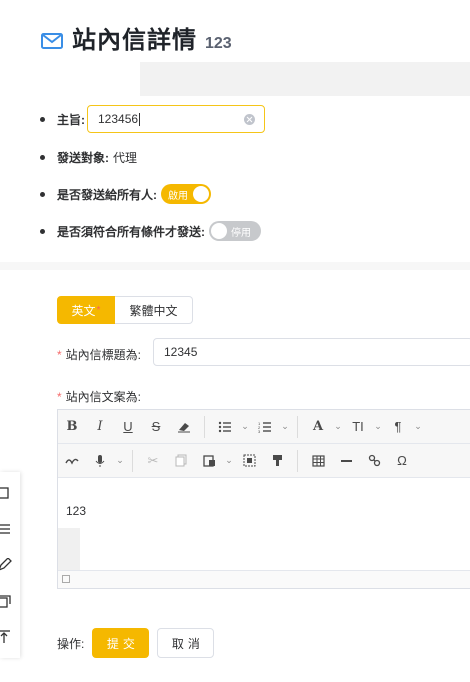  What do you see at coordinates (107, 194) in the screenshot?
I see `send-all-label: 是否發送給所有人:` at bounding box center [107, 194].